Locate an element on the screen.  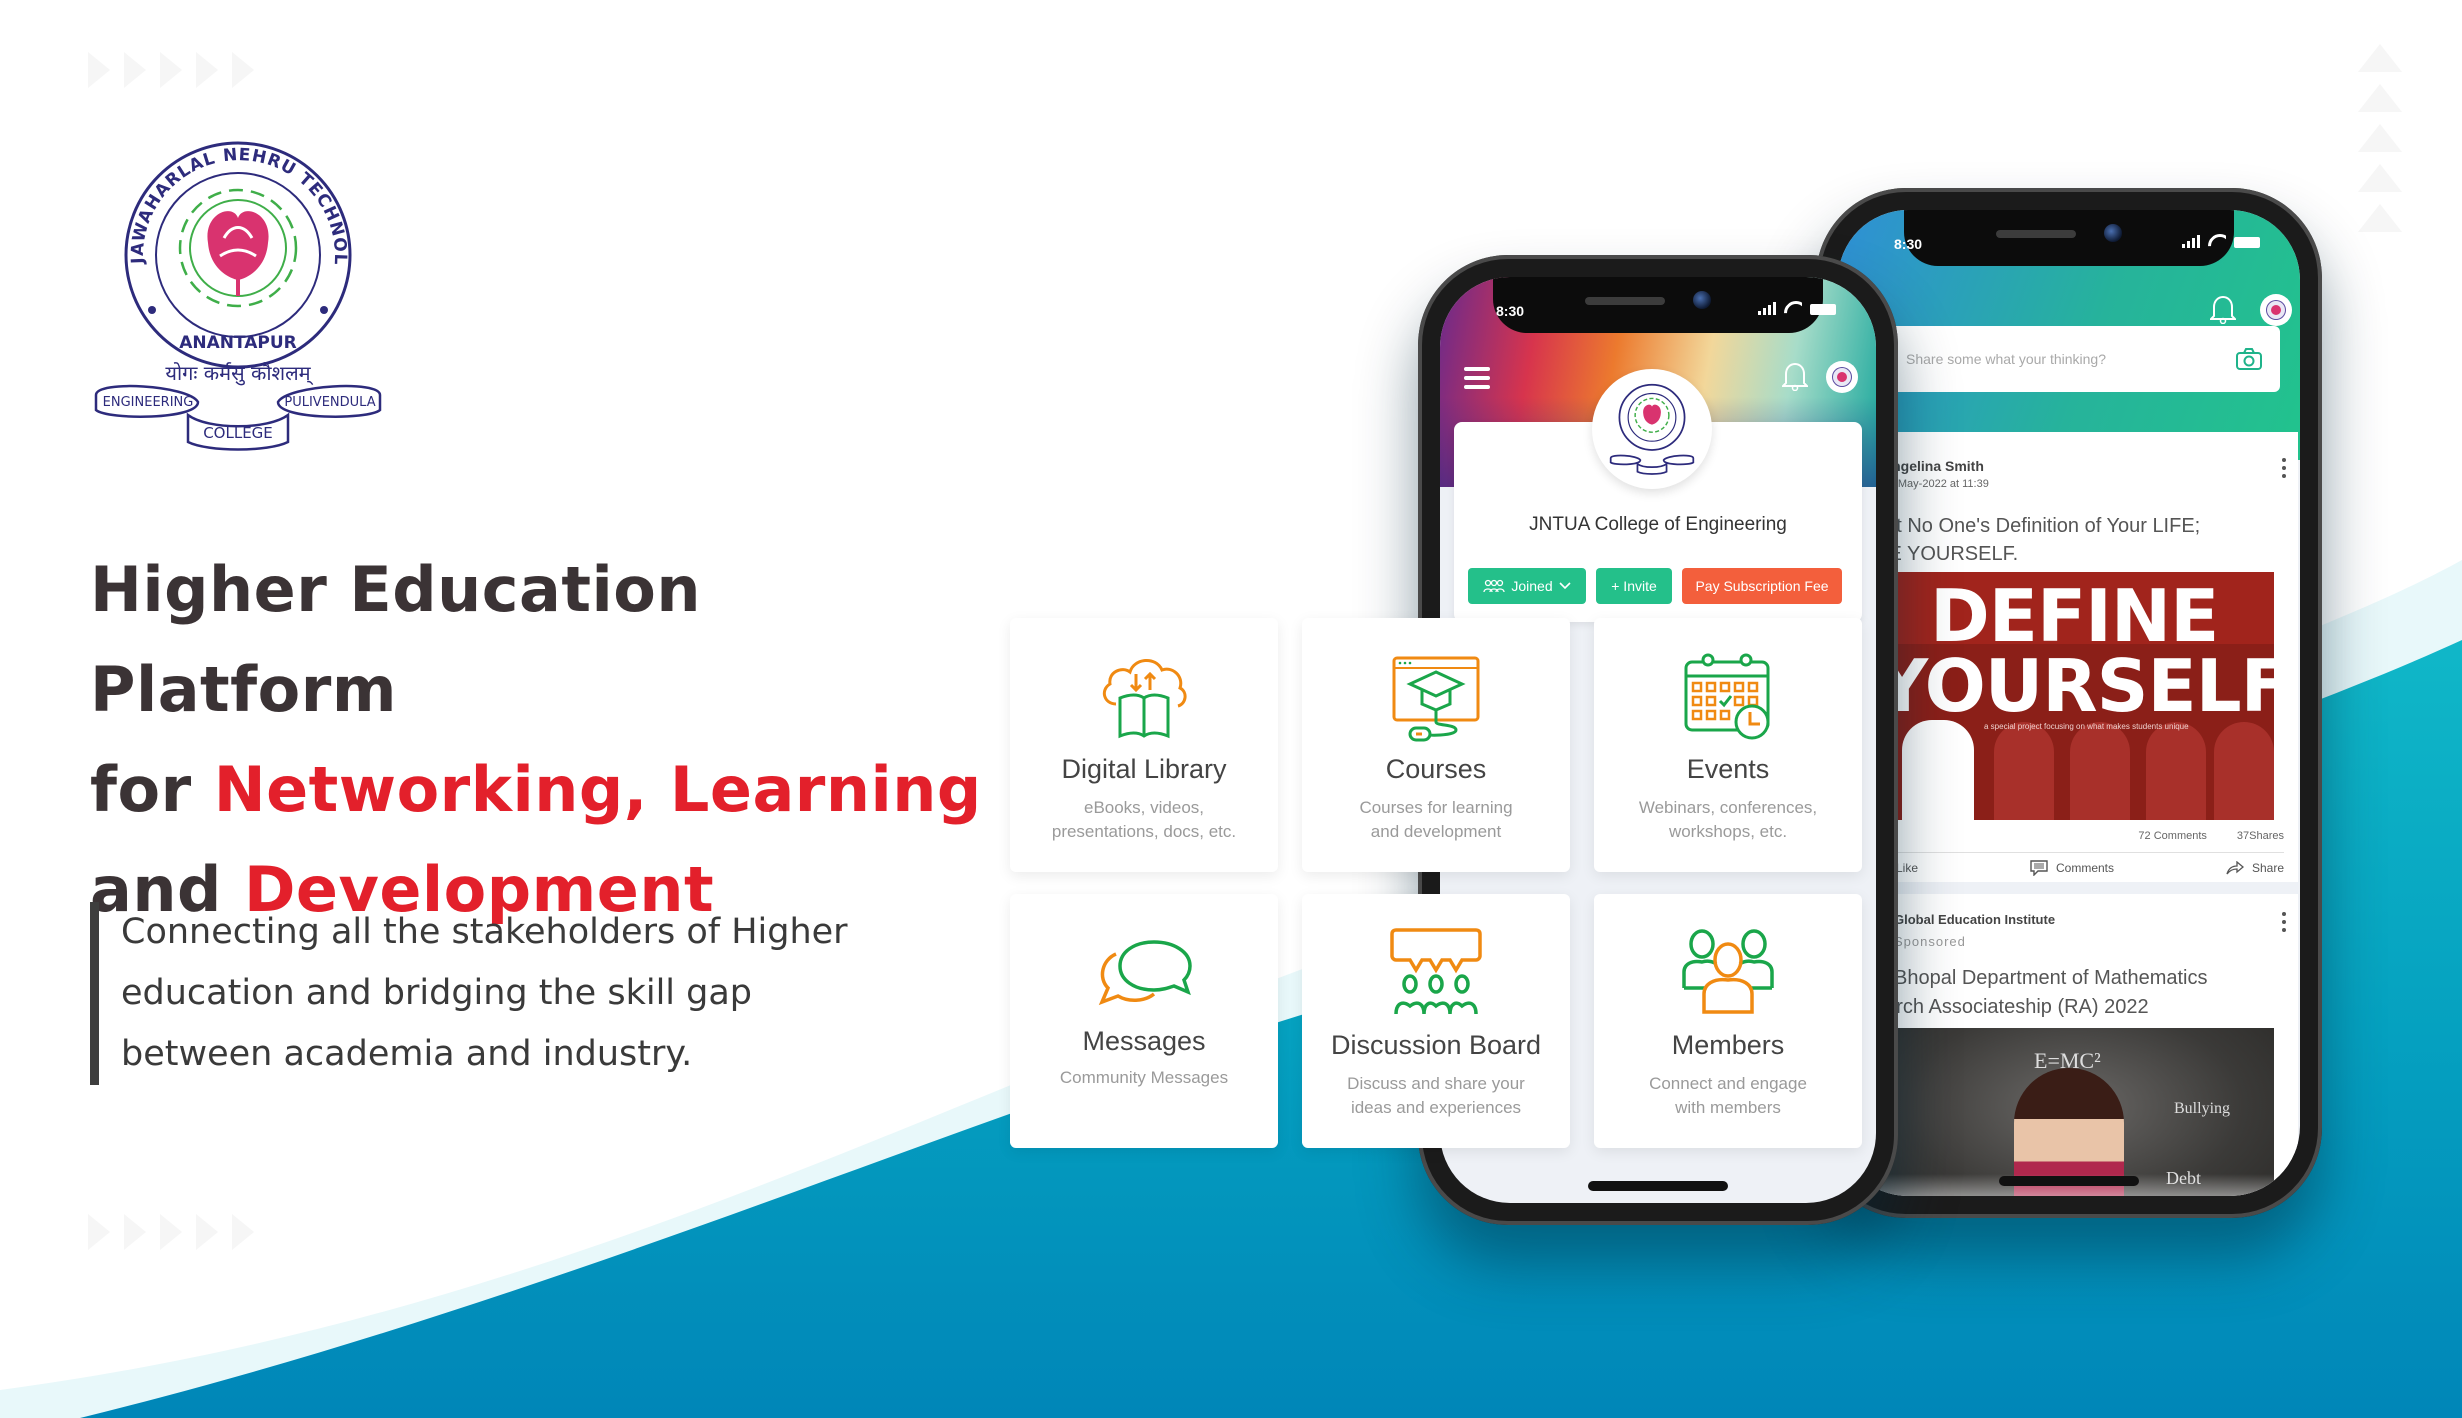
discussion-group-icon is located at coordinates (1436, 971).